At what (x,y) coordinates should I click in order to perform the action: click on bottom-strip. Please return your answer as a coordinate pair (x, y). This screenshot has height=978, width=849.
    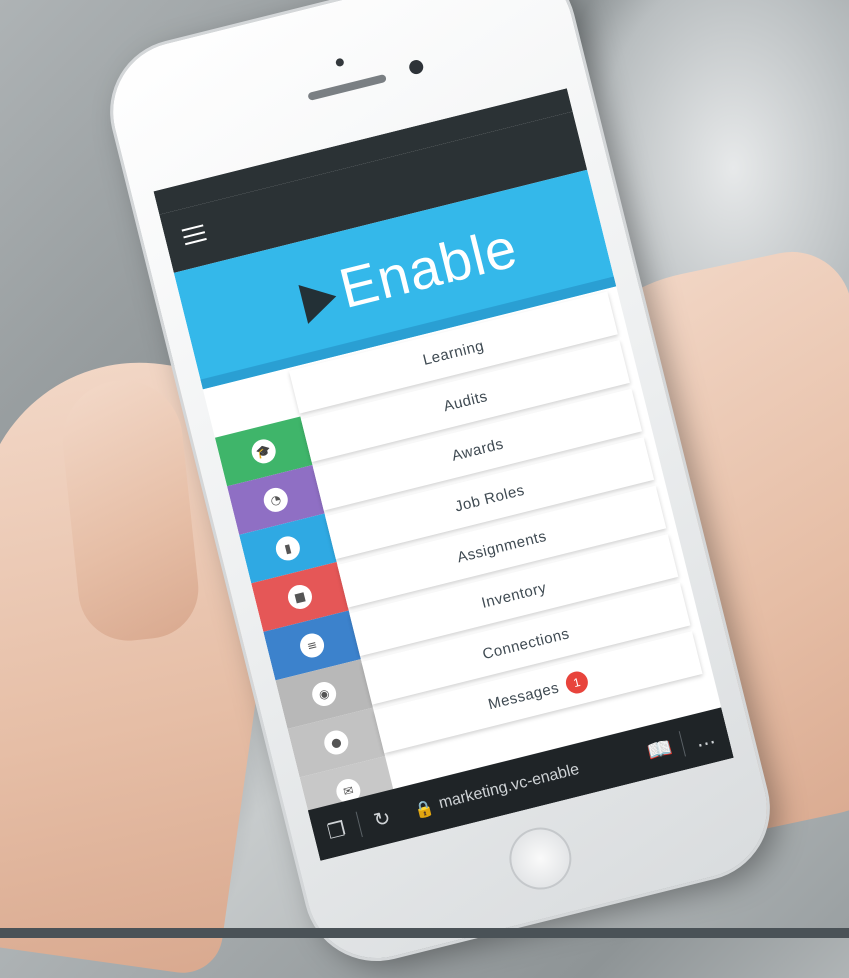
    Looking at the image, I should click on (424, 933).